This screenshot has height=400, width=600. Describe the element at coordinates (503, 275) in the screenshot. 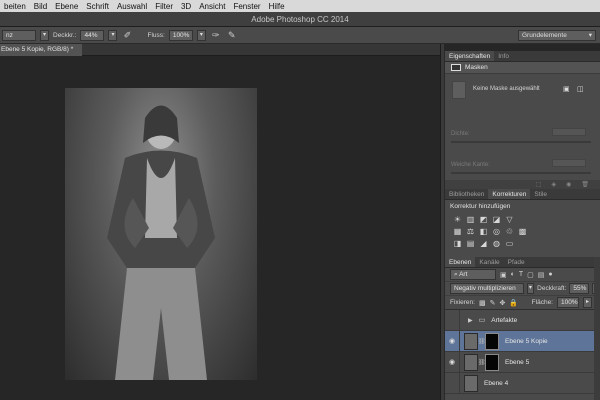

I see `filter-pixel-icon: ▣` at that location.